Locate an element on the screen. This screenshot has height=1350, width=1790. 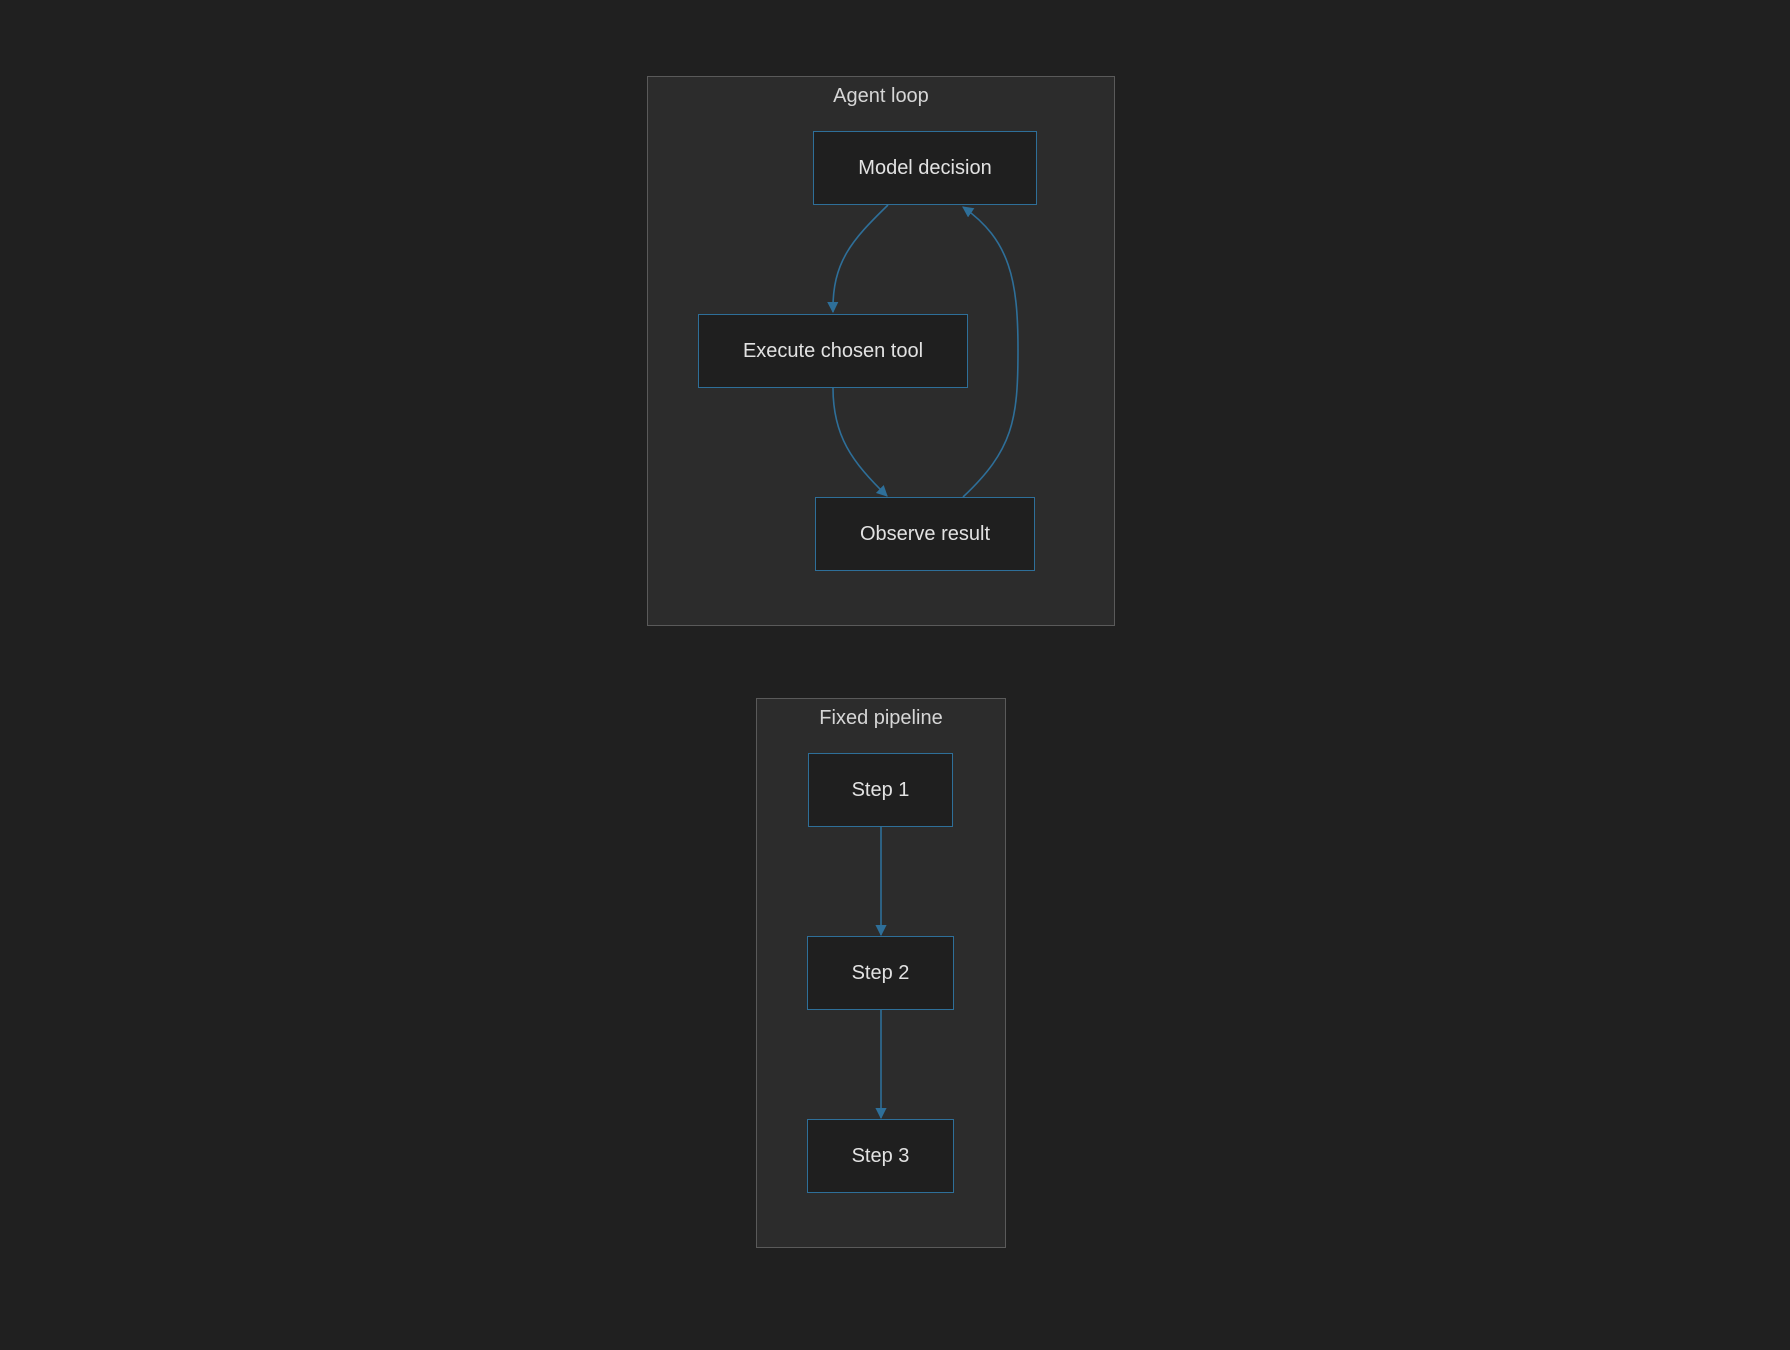
node-step-1: Step 1 is located at coordinates (880, 790).